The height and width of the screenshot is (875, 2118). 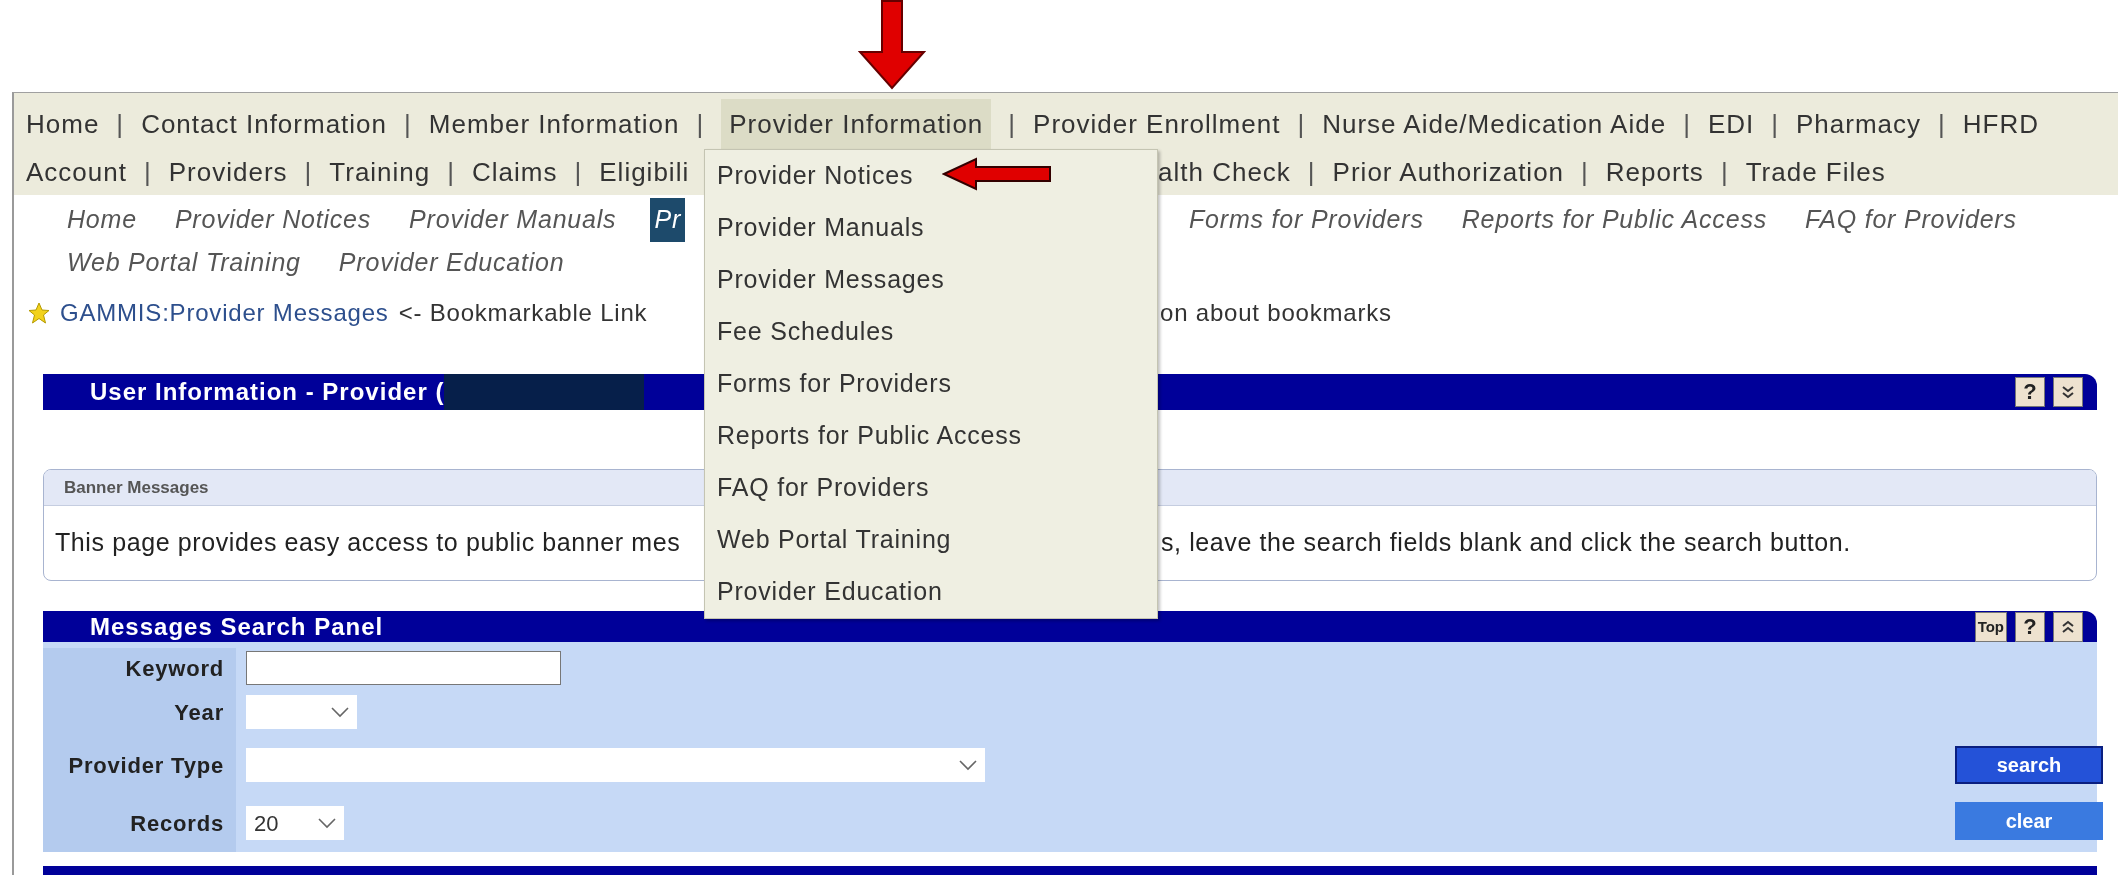 I want to click on menu-item: Reports for Public Access, so click(x=931, y=436).